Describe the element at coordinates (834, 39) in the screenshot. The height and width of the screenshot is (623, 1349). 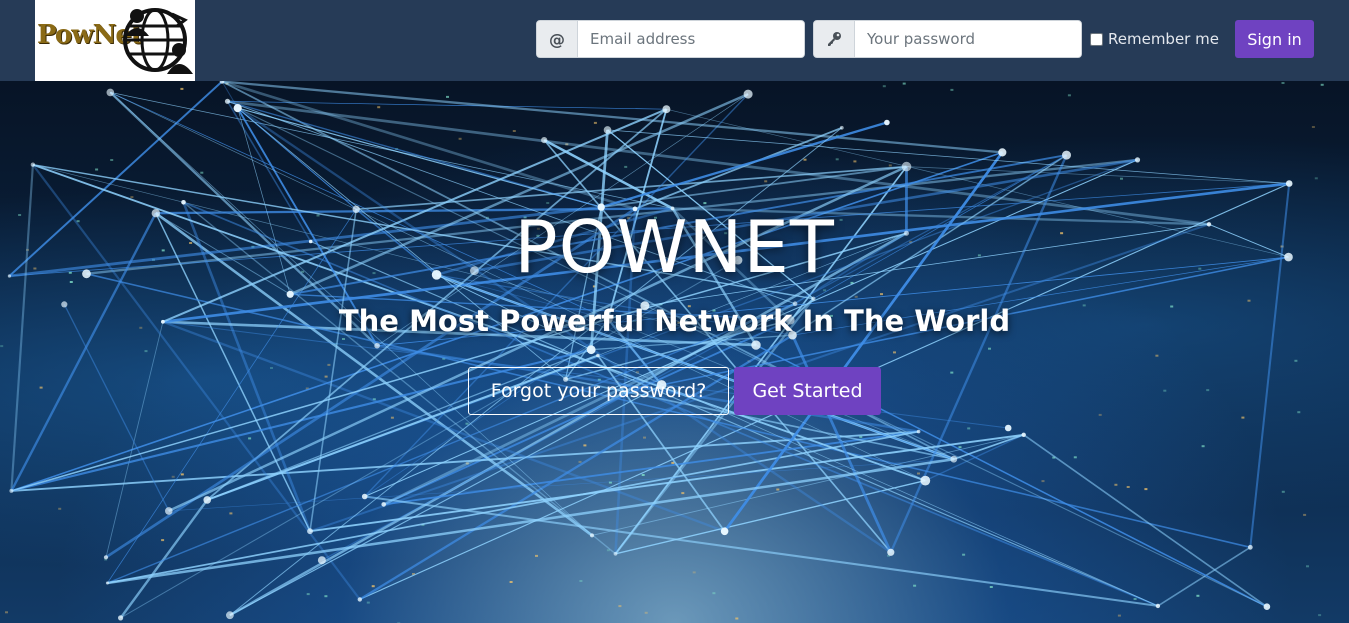
I see `key-icon` at that location.